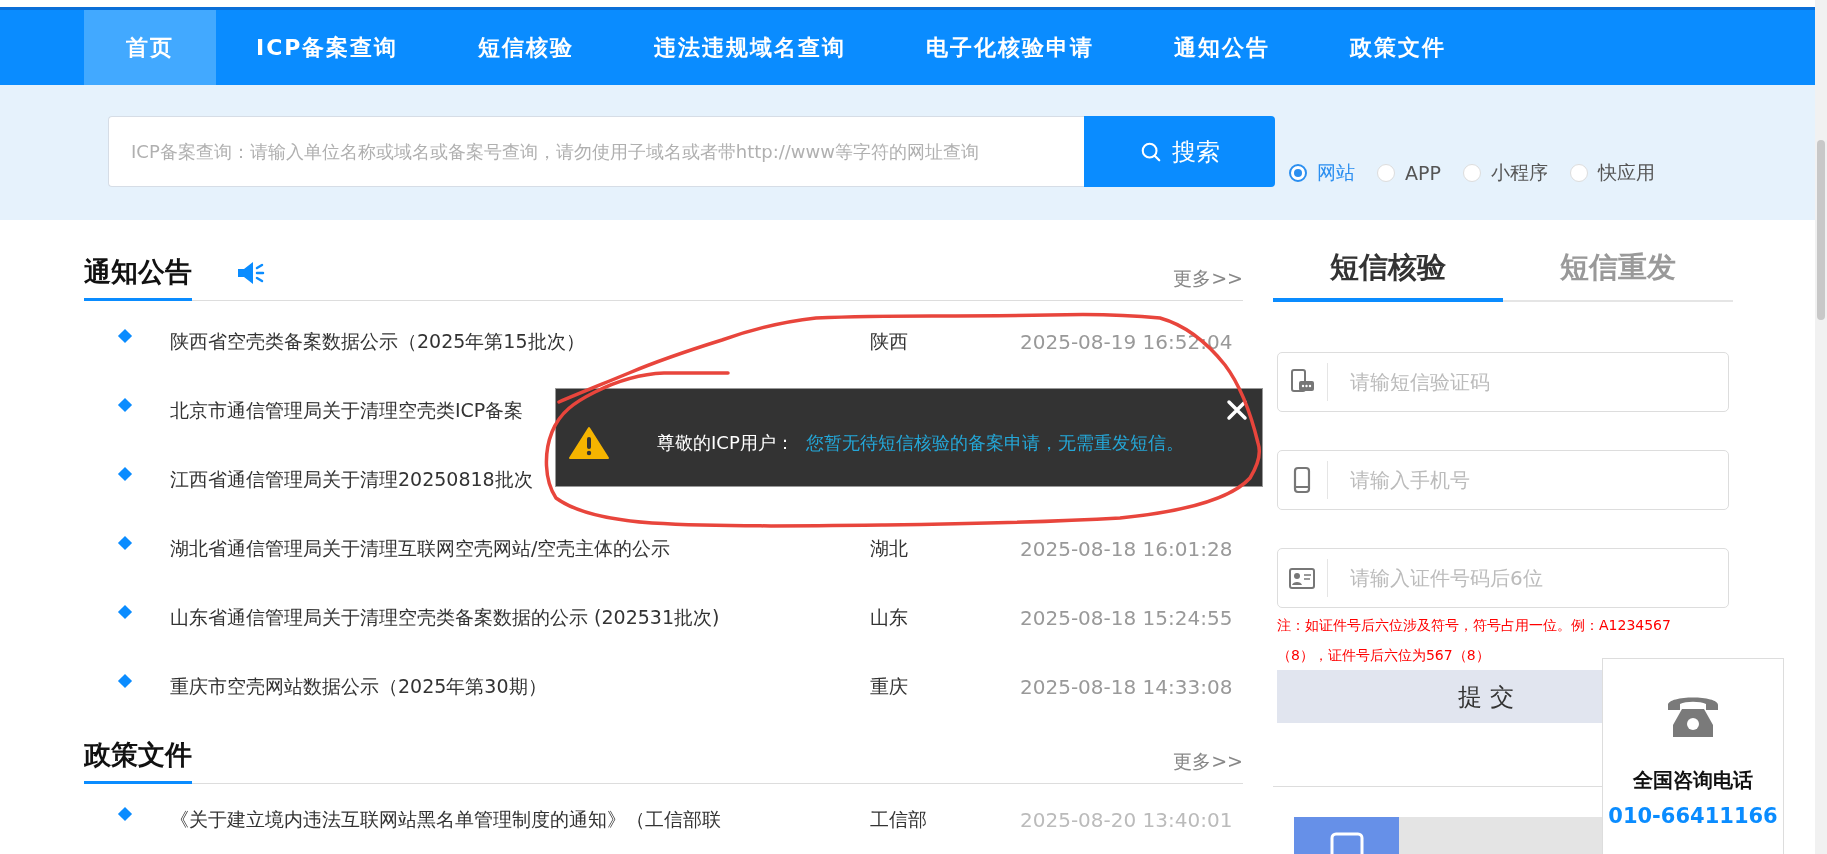 This screenshot has height=854, width=1827. I want to click on section-title: 政策文件, so click(138, 760).